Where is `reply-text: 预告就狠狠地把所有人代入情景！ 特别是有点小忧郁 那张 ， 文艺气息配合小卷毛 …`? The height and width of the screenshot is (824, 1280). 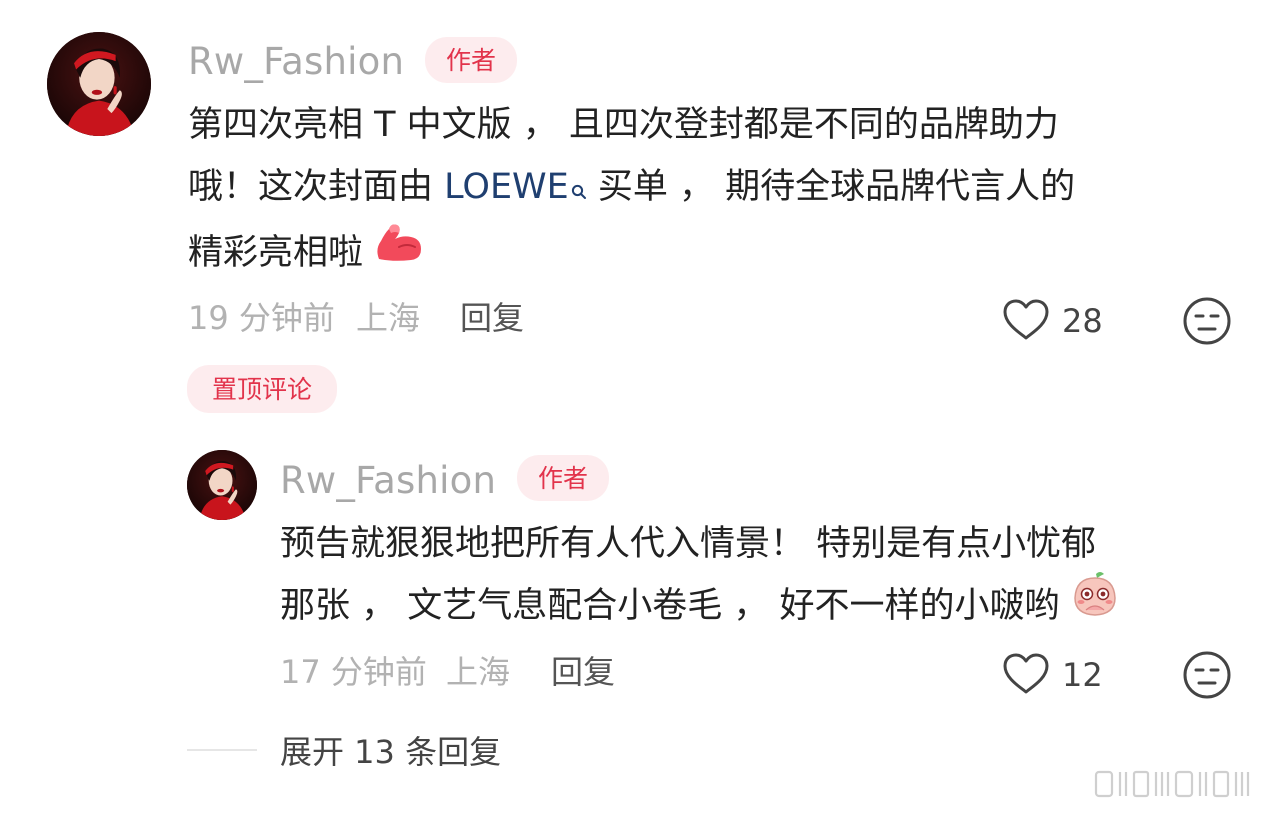
reply-text: 预告就狠狠地把所有人代入情景！ 特别是有点小忧郁 那张 ， 文艺气息配合小卷毛 … is located at coordinates (700, 575).